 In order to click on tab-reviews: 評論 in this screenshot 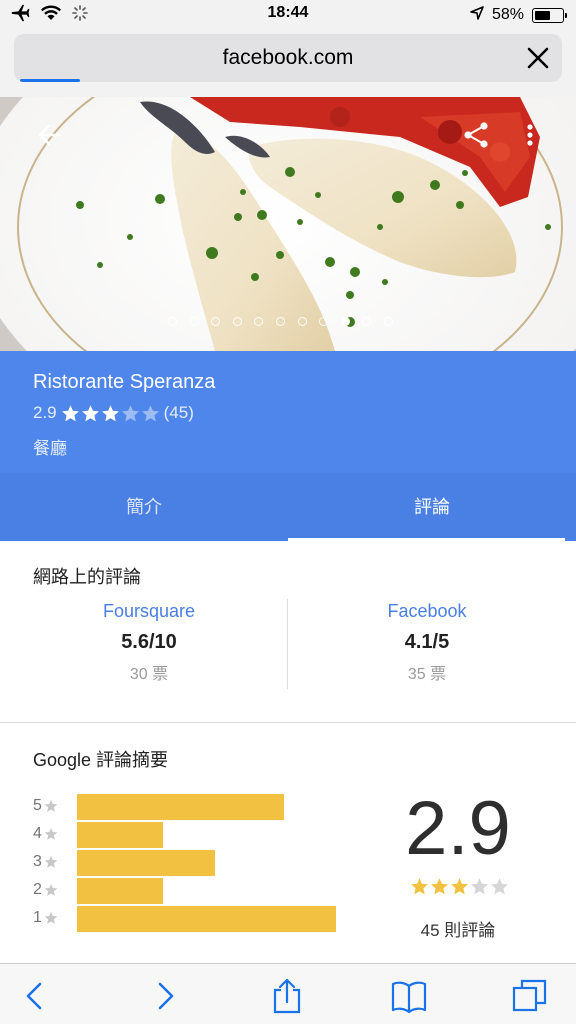, I will do `click(432, 507)`.